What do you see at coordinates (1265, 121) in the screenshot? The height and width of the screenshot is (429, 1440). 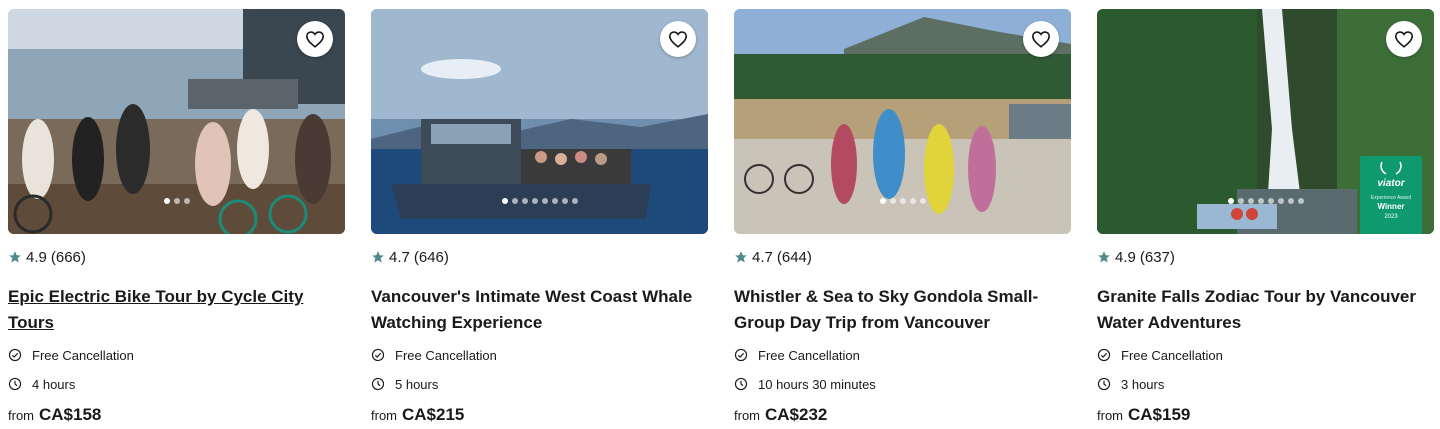 I see `product-image: viator Experience Award Winner 2023` at bounding box center [1265, 121].